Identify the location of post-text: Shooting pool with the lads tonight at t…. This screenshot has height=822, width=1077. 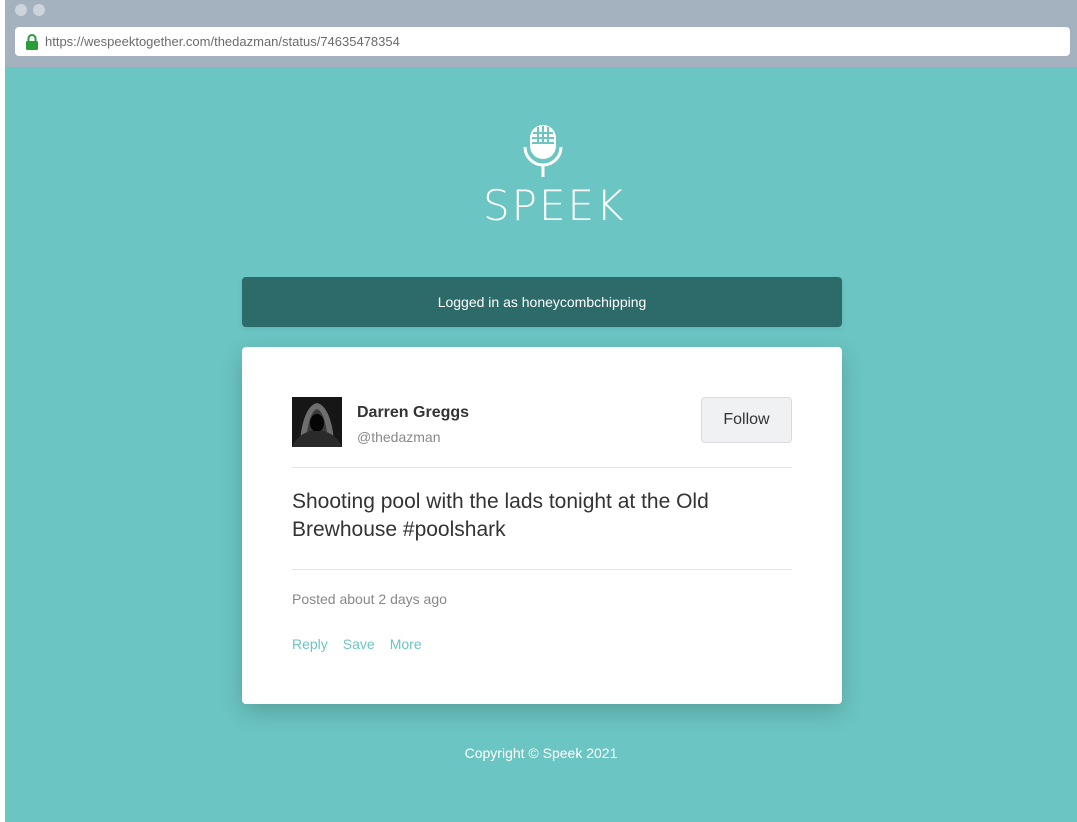
(500, 515).